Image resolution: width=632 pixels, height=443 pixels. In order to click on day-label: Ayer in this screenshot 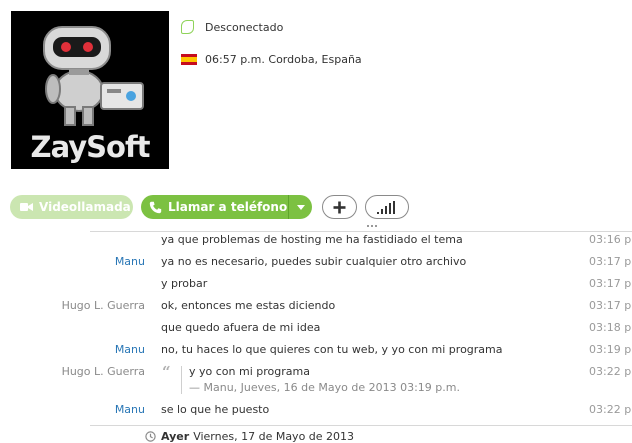, I will do `click(175, 436)`.